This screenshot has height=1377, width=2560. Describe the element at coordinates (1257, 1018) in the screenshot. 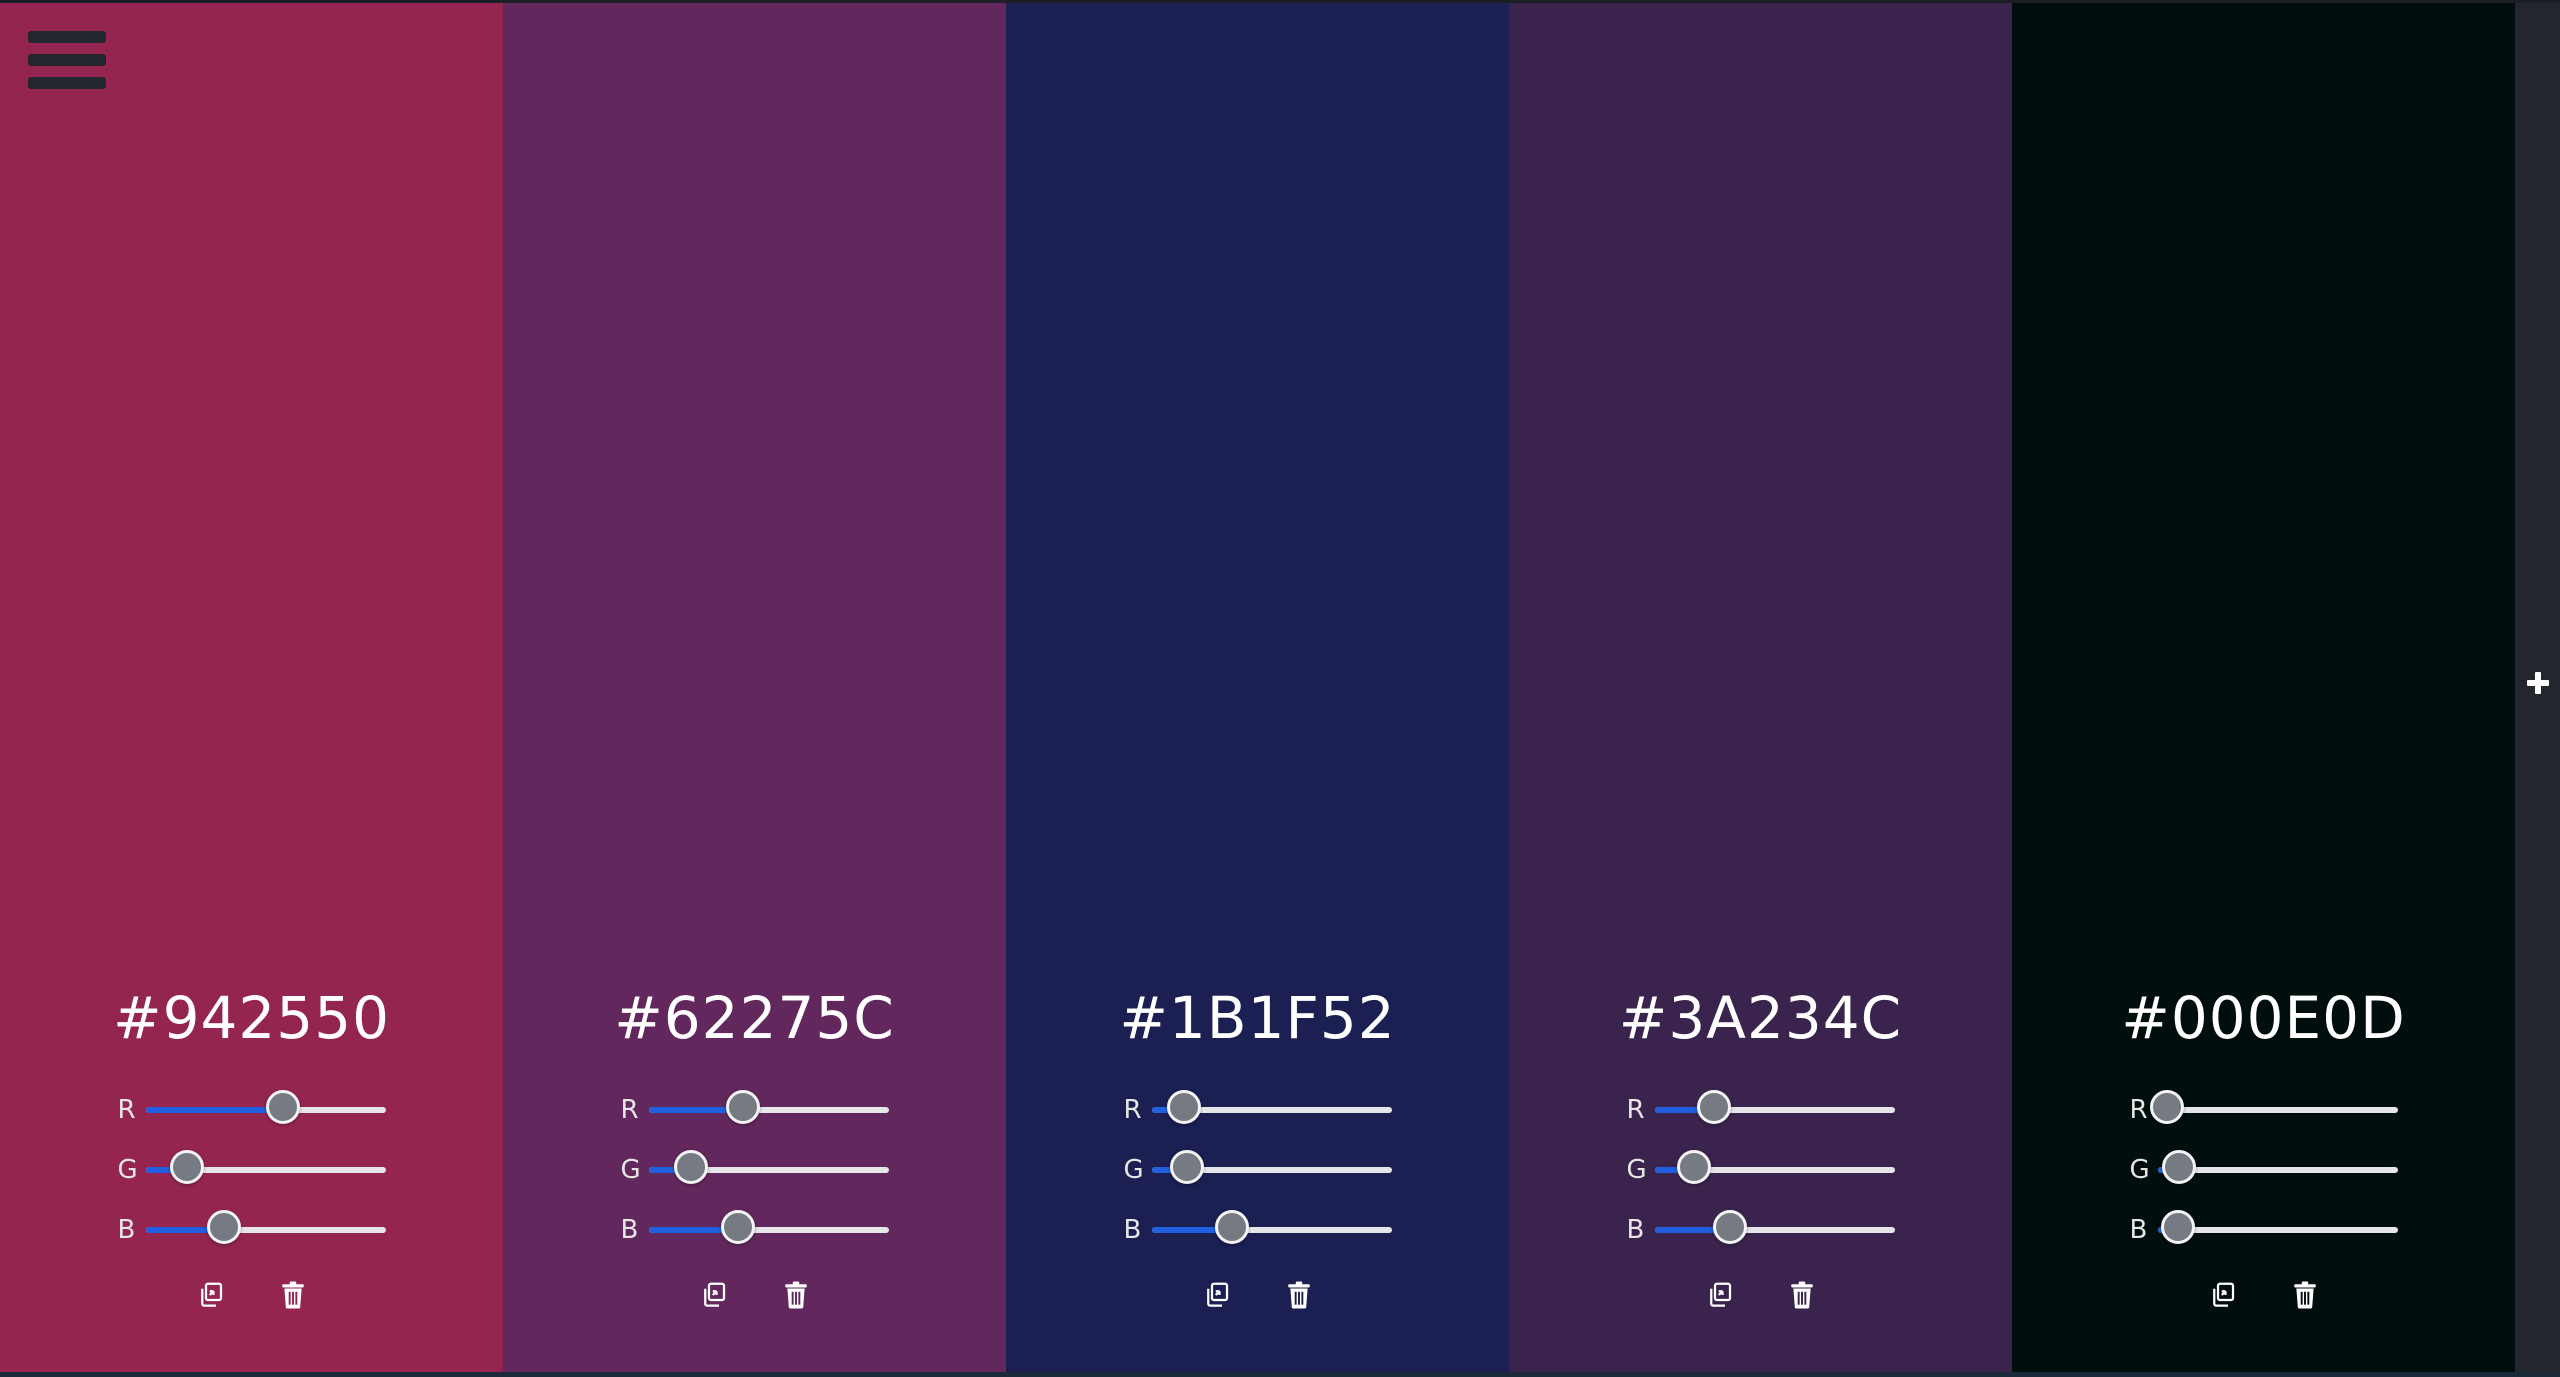

I see `hex-label: #1B1F52` at that location.